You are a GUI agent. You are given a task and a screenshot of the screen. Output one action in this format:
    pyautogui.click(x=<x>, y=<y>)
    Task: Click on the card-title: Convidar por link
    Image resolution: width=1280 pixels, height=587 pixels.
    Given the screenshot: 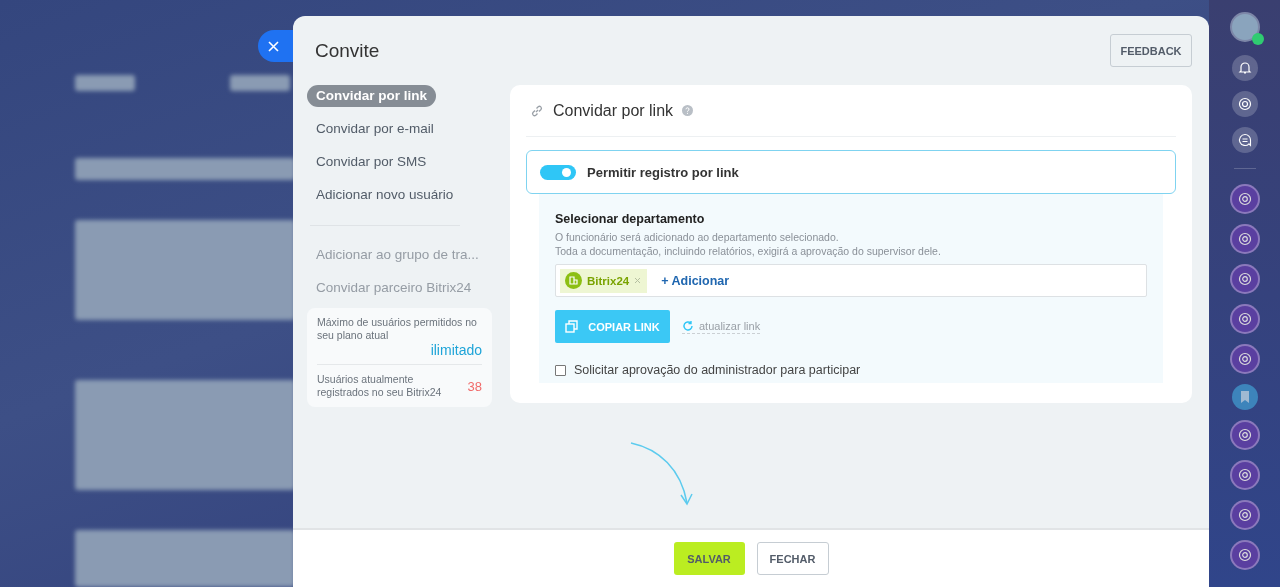 What is the action you would take?
    pyautogui.click(x=613, y=110)
    